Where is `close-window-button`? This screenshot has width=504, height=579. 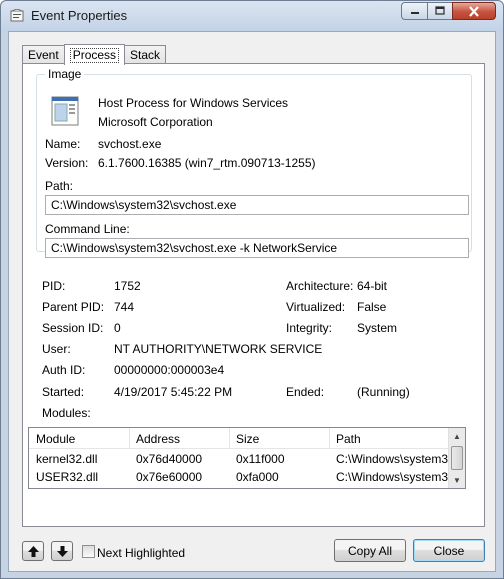
close-window-button is located at coordinates (474, 11).